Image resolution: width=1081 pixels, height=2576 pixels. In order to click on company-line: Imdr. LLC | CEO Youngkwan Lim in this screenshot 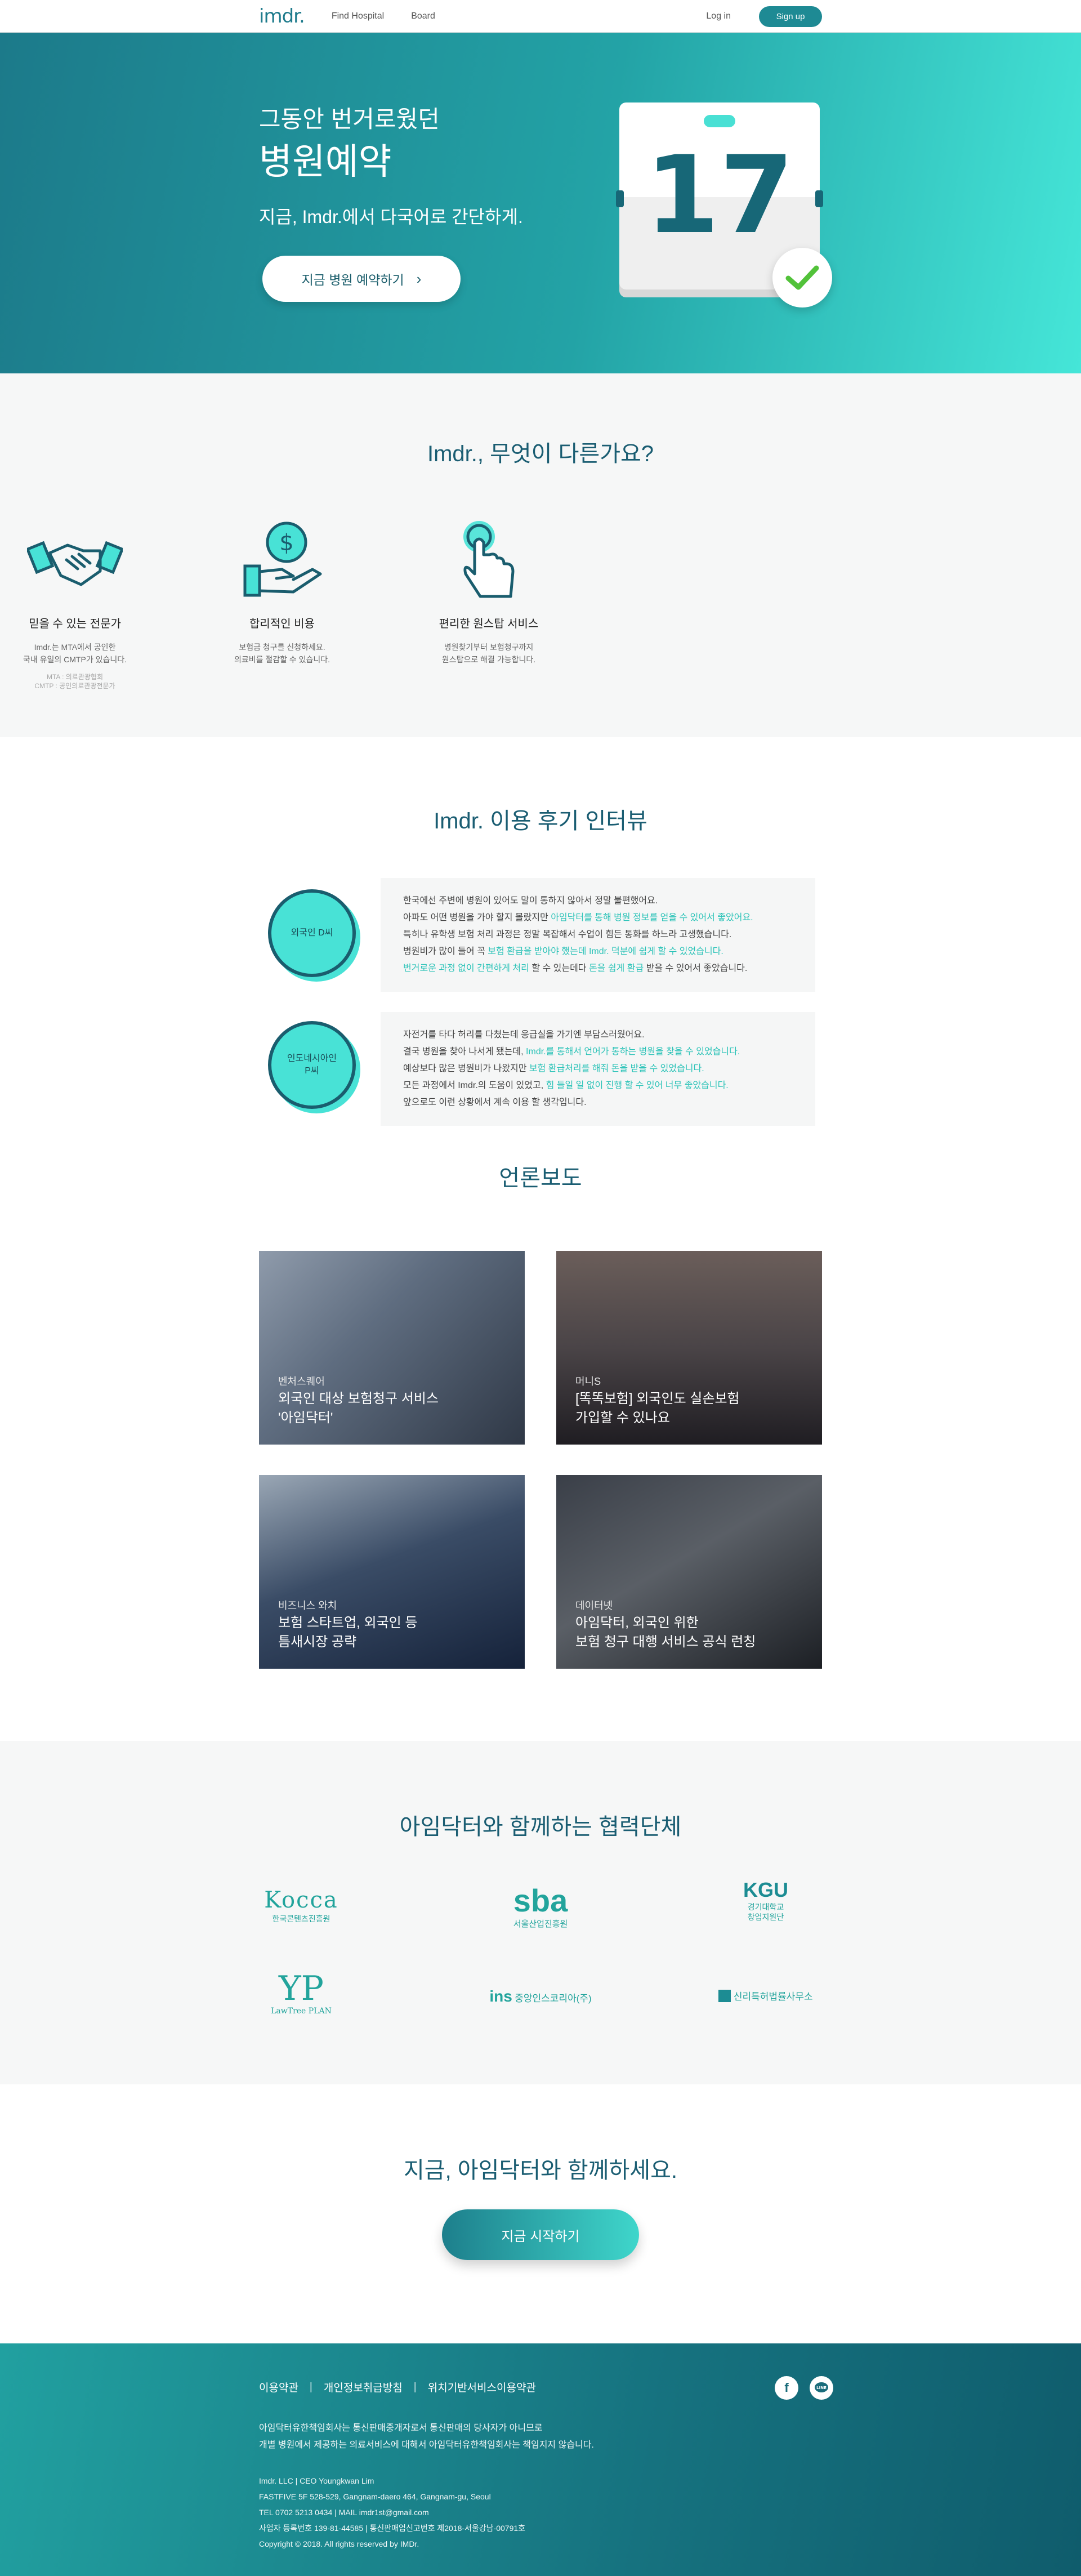, I will do `click(316, 2480)`.